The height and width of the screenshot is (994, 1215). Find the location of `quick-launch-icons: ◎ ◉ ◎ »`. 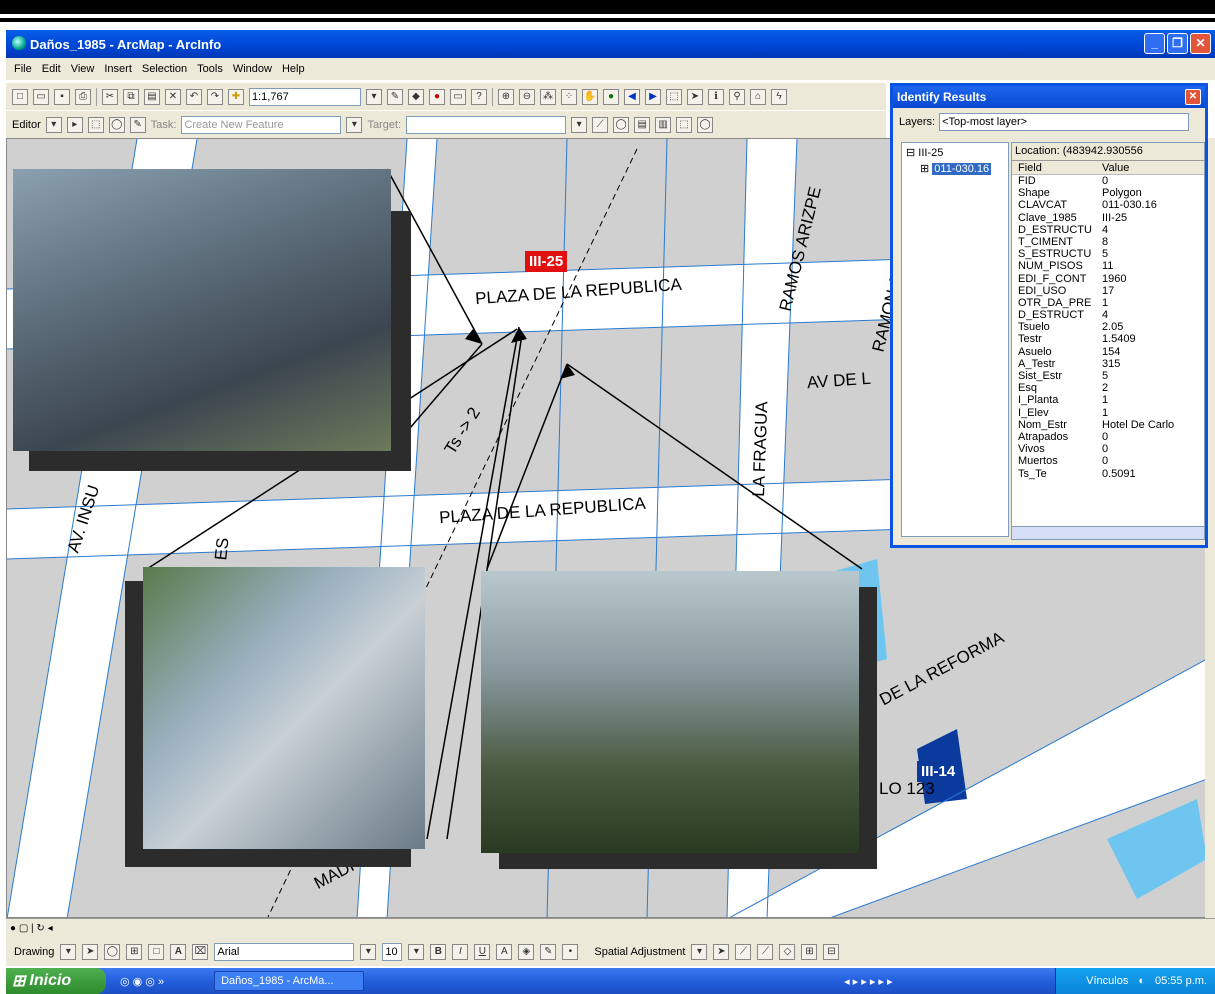

quick-launch-icons: ◎ ◉ ◎ » is located at coordinates (142, 981).